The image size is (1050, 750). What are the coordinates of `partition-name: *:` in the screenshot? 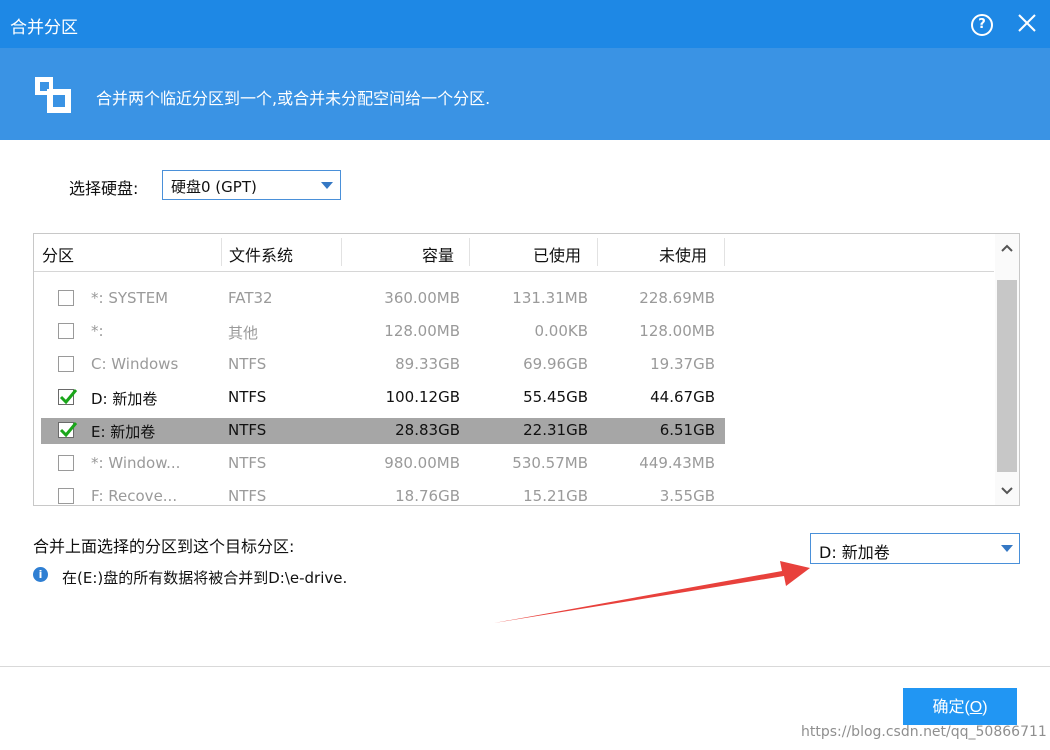 It's located at (97, 331).